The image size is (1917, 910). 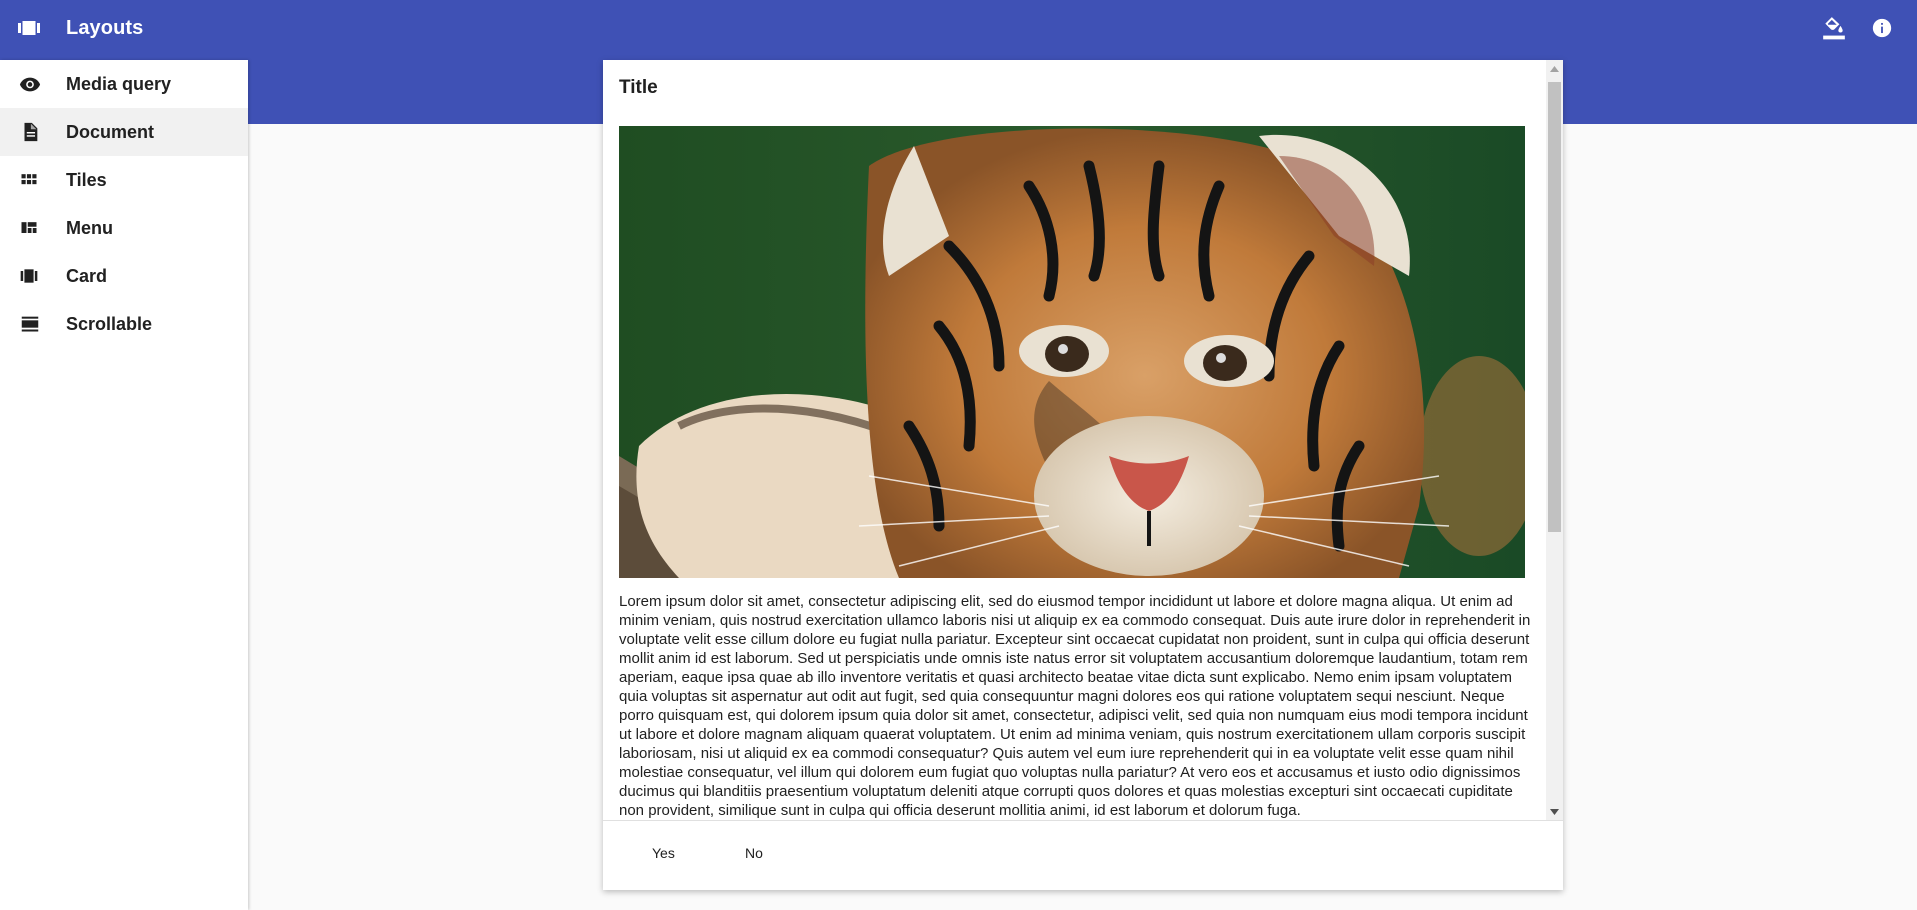 What do you see at coordinates (33, 132) in the screenshot?
I see `document-icon` at bounding box center [33, 132].